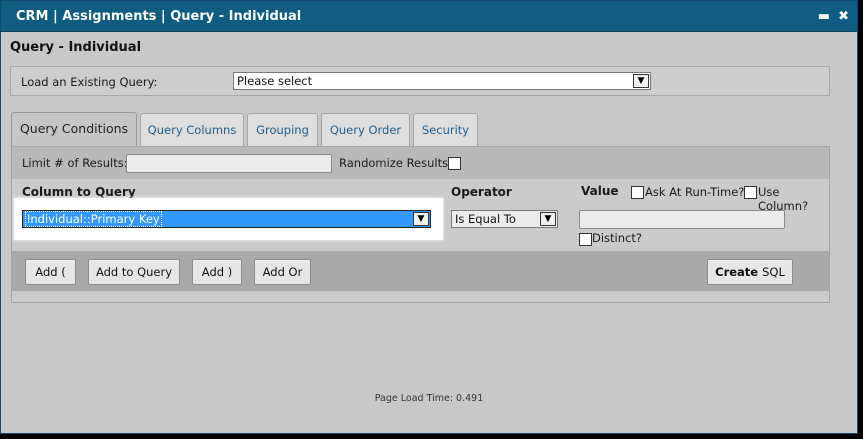 The image size is (863, 439). I want to click on randomize-results-label: Randomize Results?, so click(397, 163).